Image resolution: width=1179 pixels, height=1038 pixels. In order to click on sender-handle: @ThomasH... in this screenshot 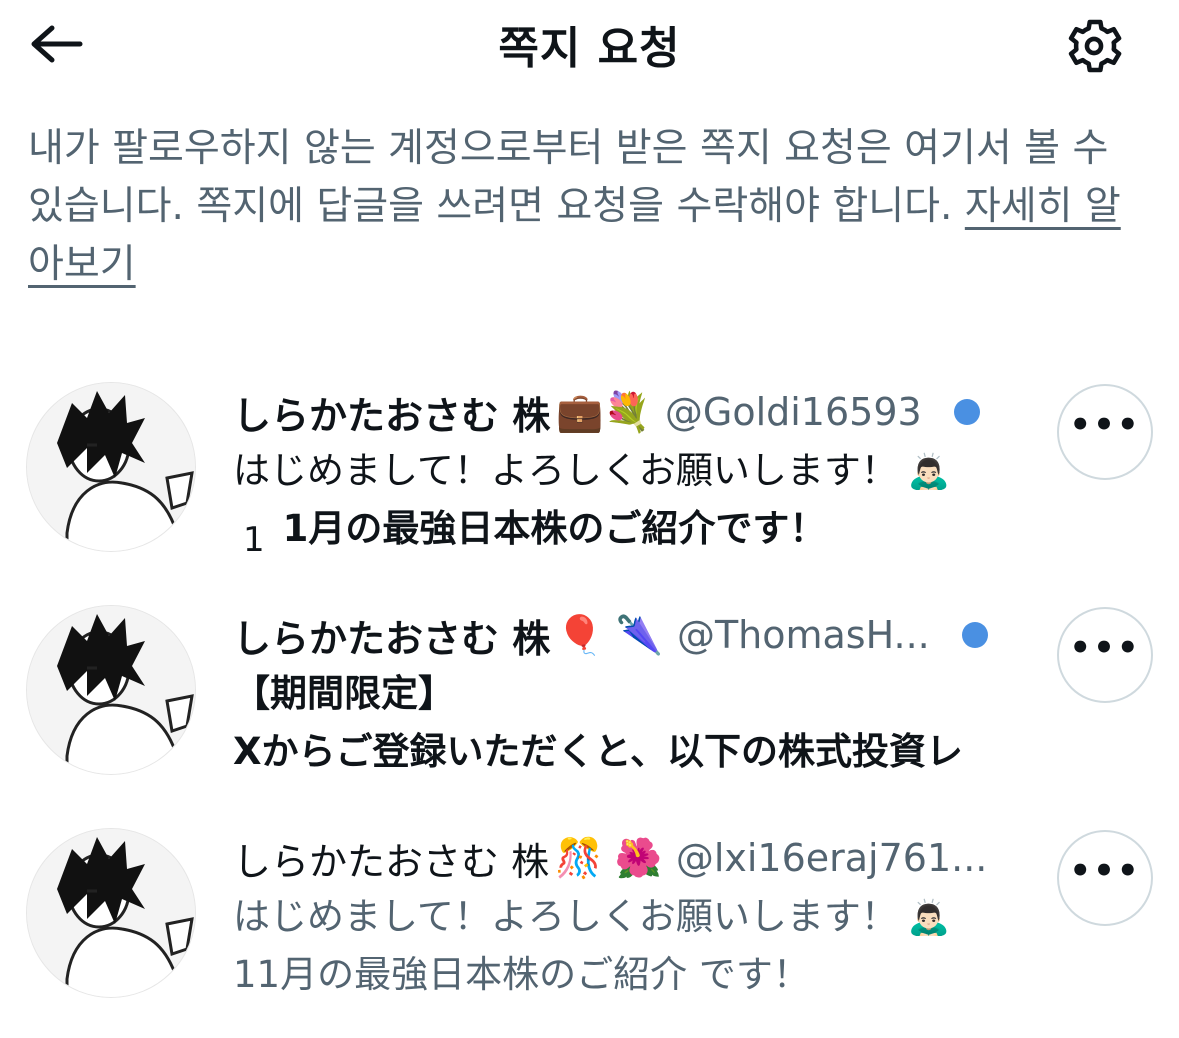, I will do `click(803, 635)`.